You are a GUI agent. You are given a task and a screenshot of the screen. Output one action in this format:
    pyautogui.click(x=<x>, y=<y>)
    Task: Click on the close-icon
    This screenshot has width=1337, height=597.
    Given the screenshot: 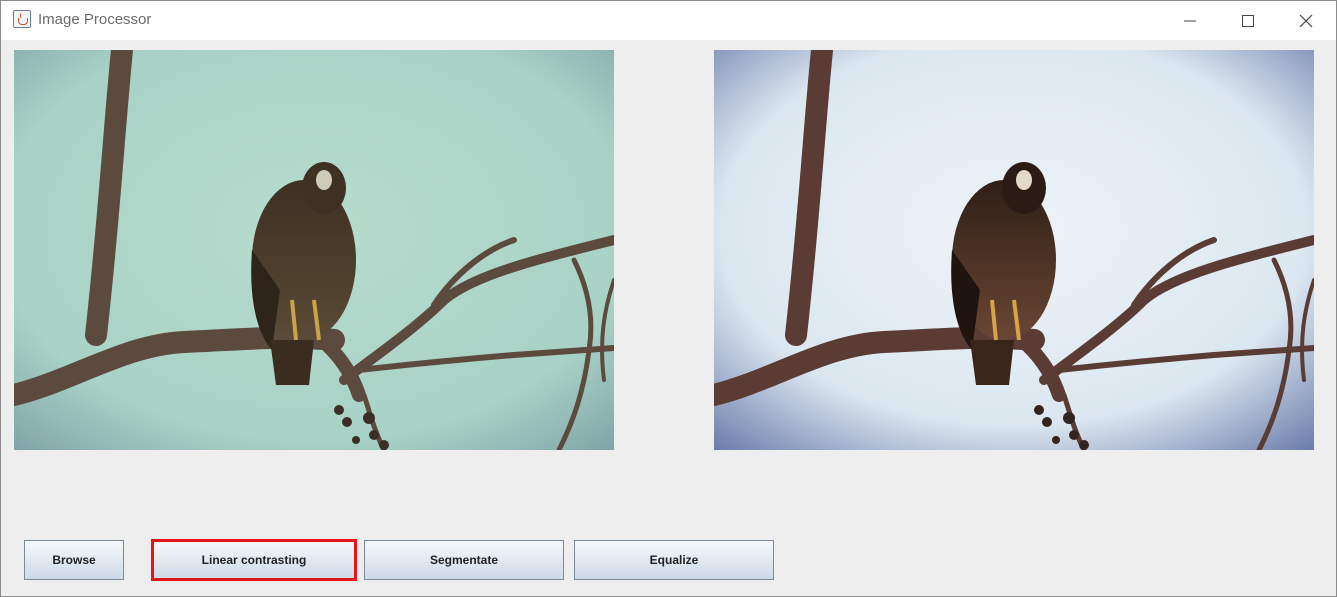 What is the action you would take?
    pyautogui.click(x=1306, y=21)
    